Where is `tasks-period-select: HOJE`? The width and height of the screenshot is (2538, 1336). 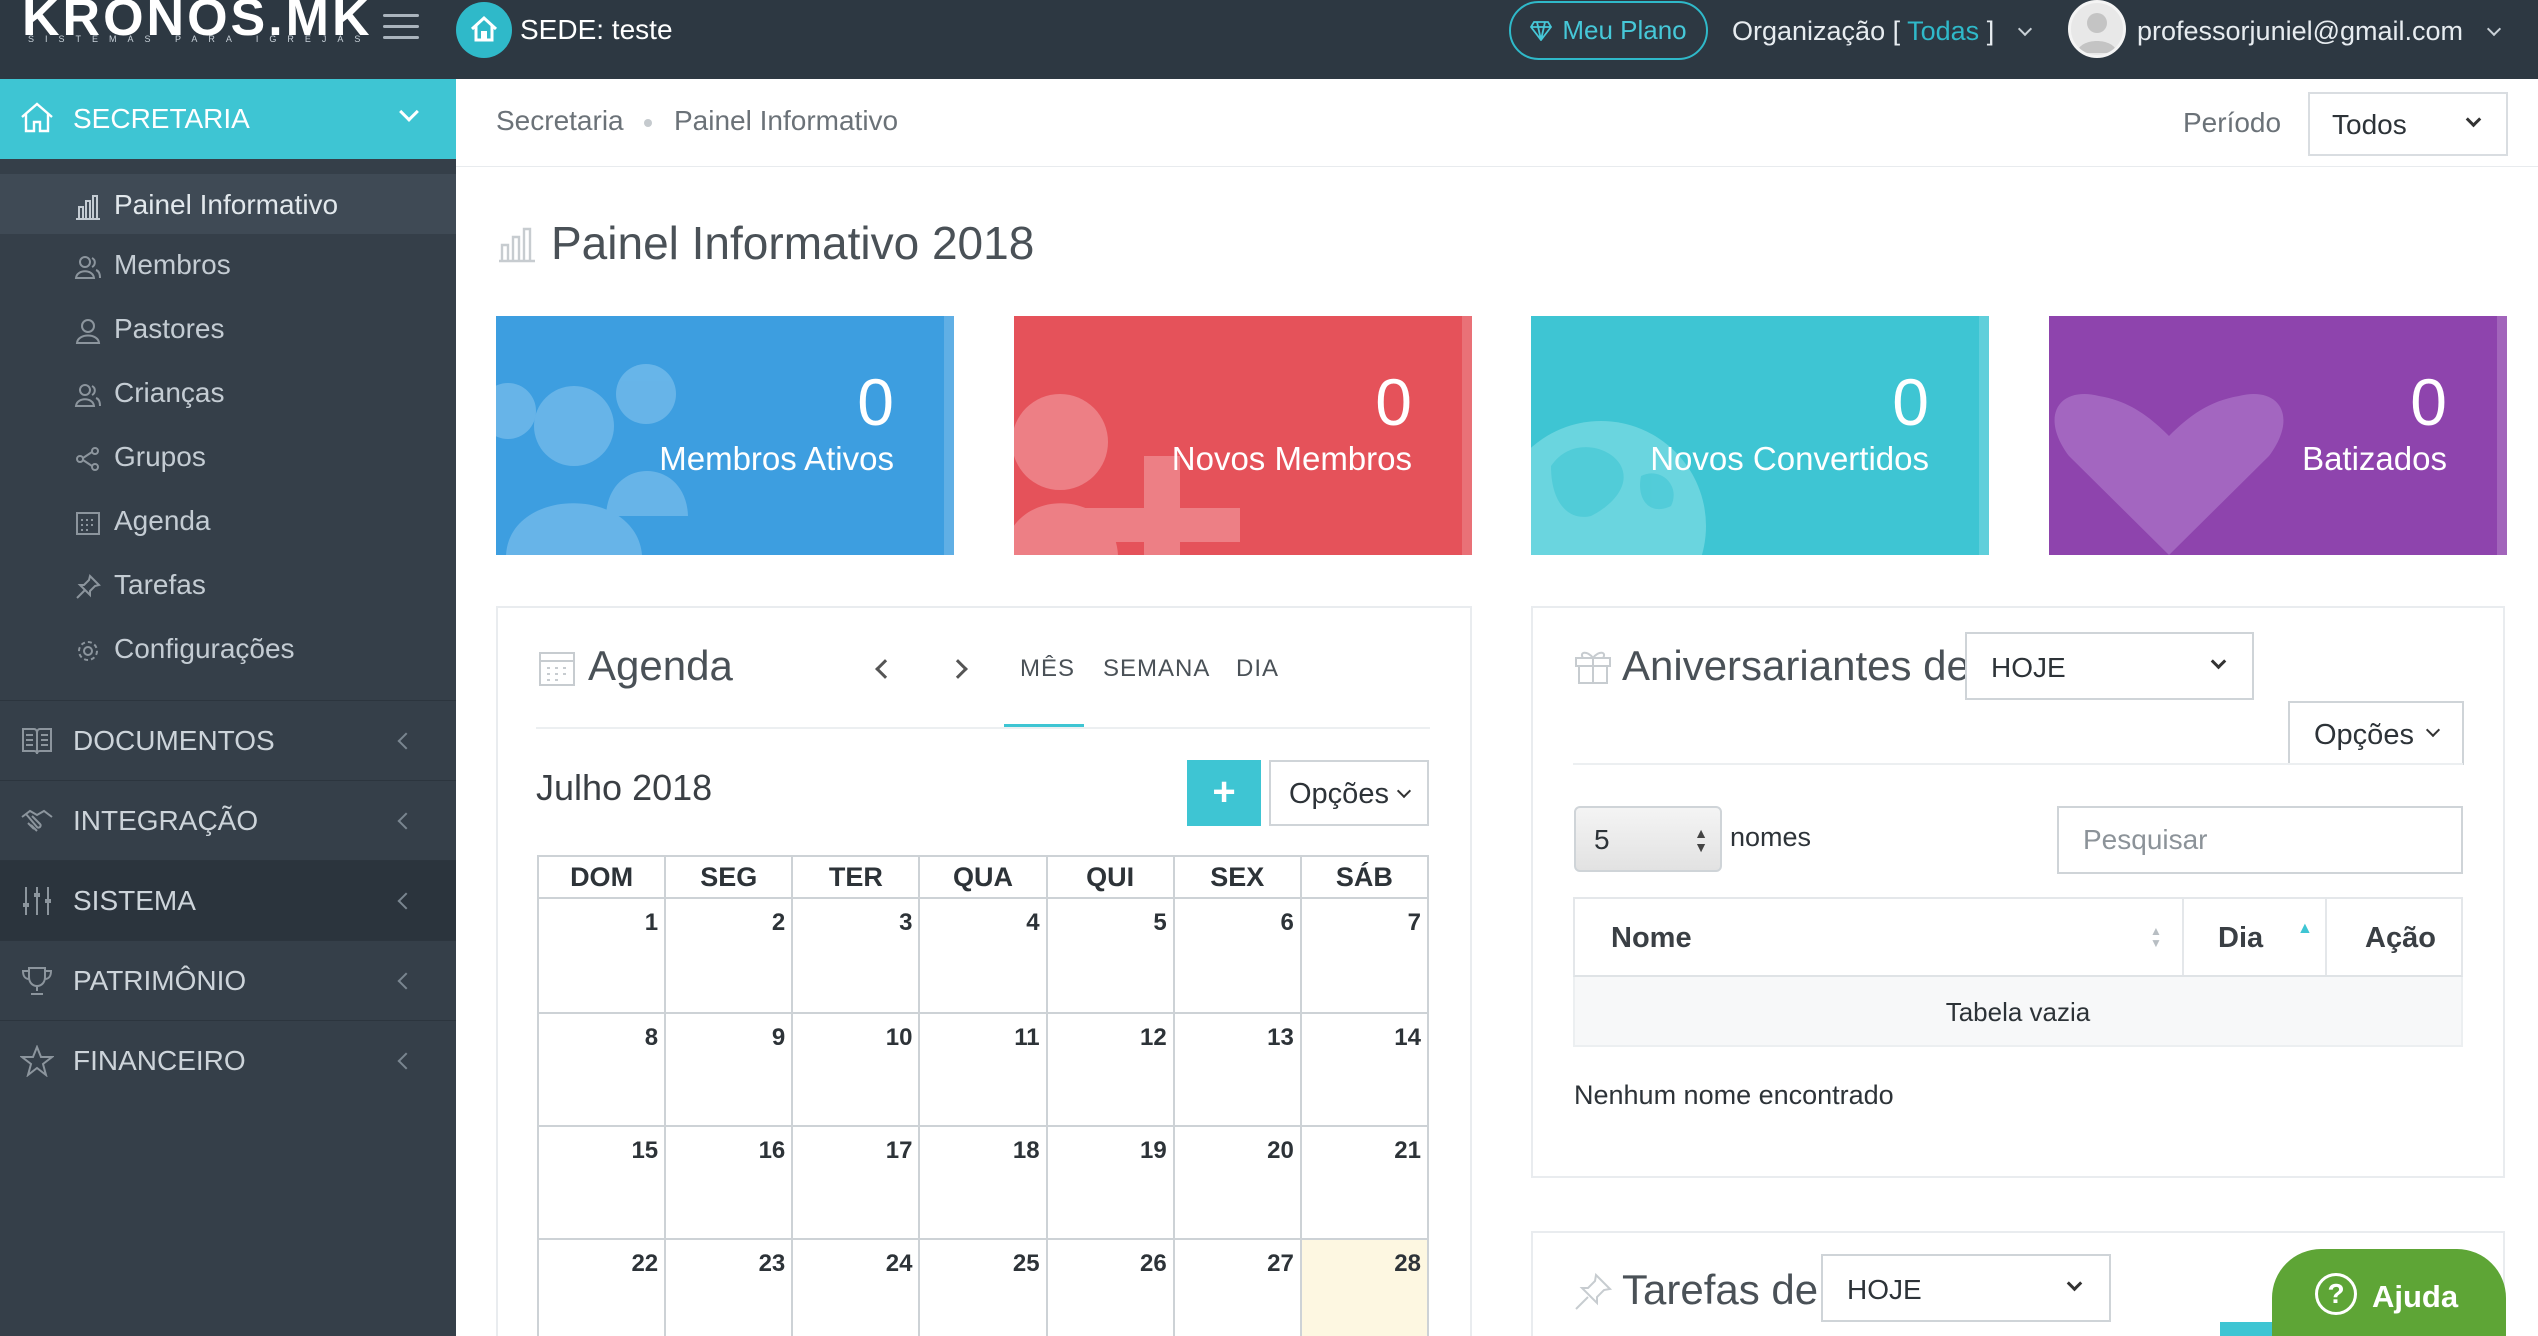
tasks-period-select: HOJE is located at coordinates (1966, 1288).